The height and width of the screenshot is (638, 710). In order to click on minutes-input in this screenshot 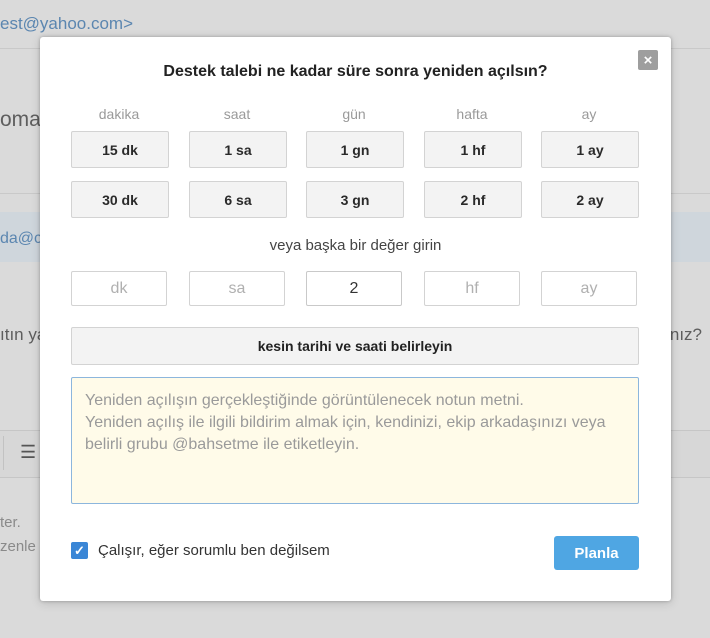, I will do `click(119, 288)`.